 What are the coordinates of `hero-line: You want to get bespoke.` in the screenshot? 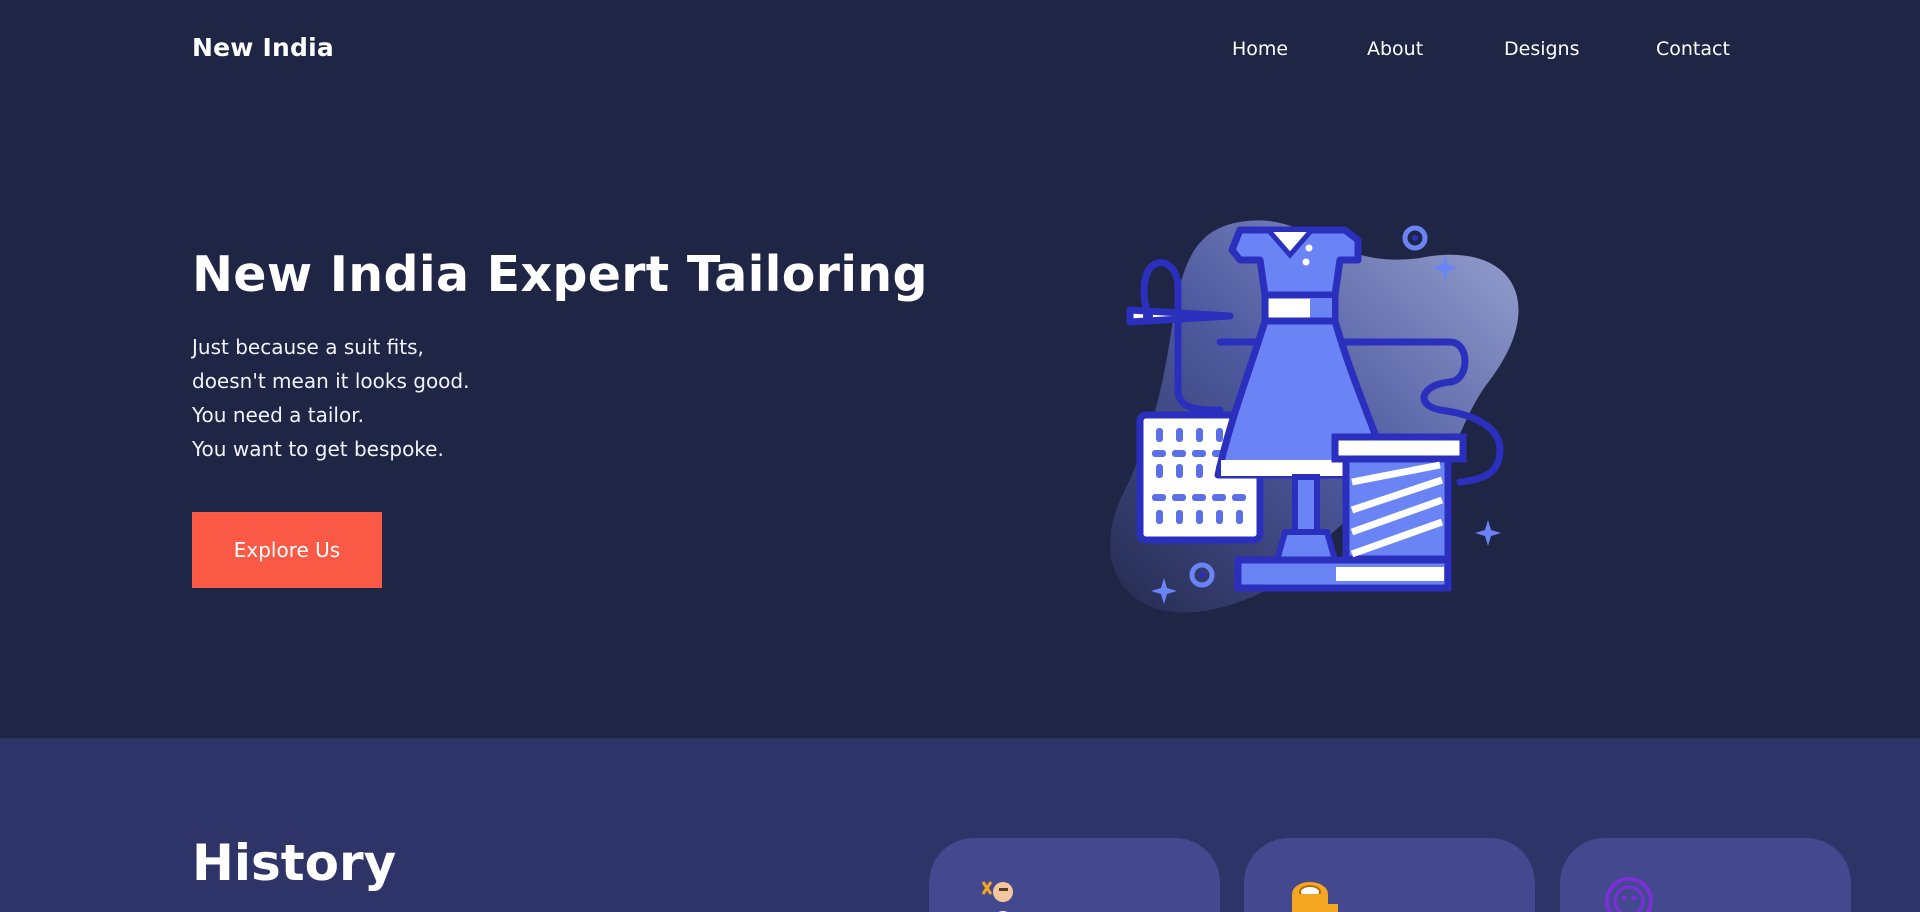 It's located at (318, 449).